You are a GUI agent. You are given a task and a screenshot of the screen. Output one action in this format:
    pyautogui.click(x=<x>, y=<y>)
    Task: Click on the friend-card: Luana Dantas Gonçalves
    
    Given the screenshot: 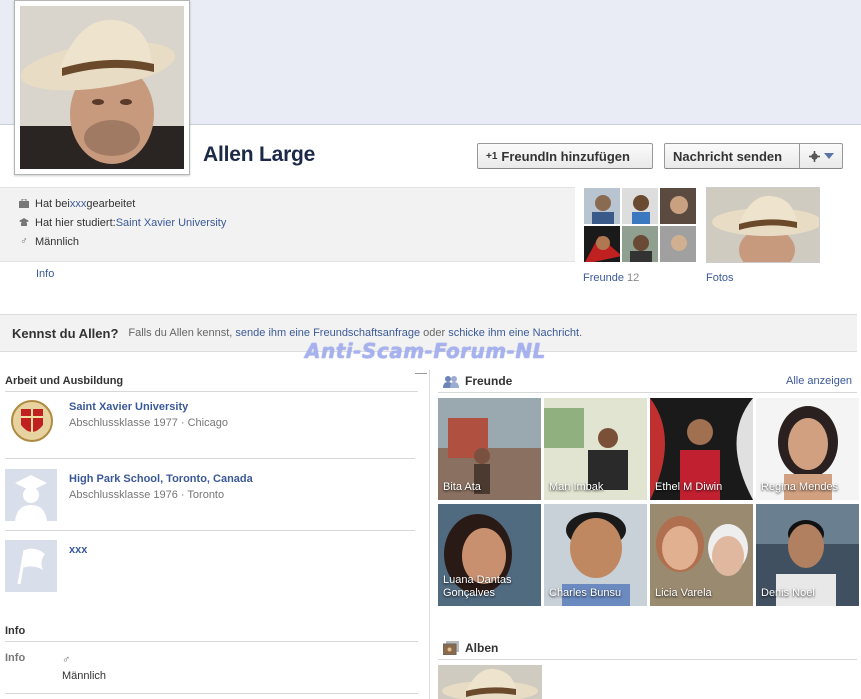 What is the action you would take?
    pyautogui.click(x=489, y=555)
    